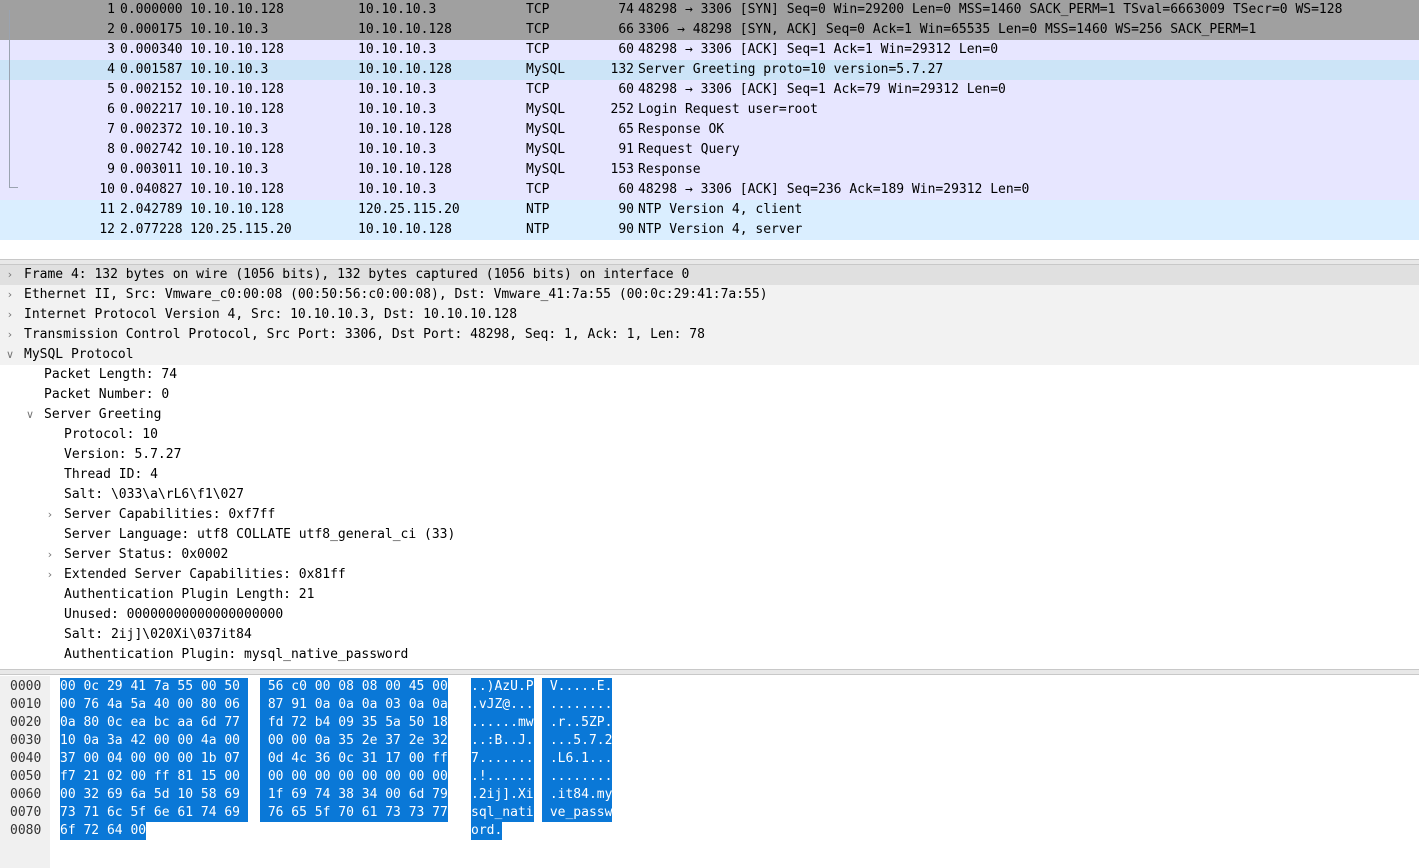 The height and width of the screenshot is (868, 1419). I want to click on hex-bytes: fd 72 b4 09 35 5a 50 18, so click(354, 723).